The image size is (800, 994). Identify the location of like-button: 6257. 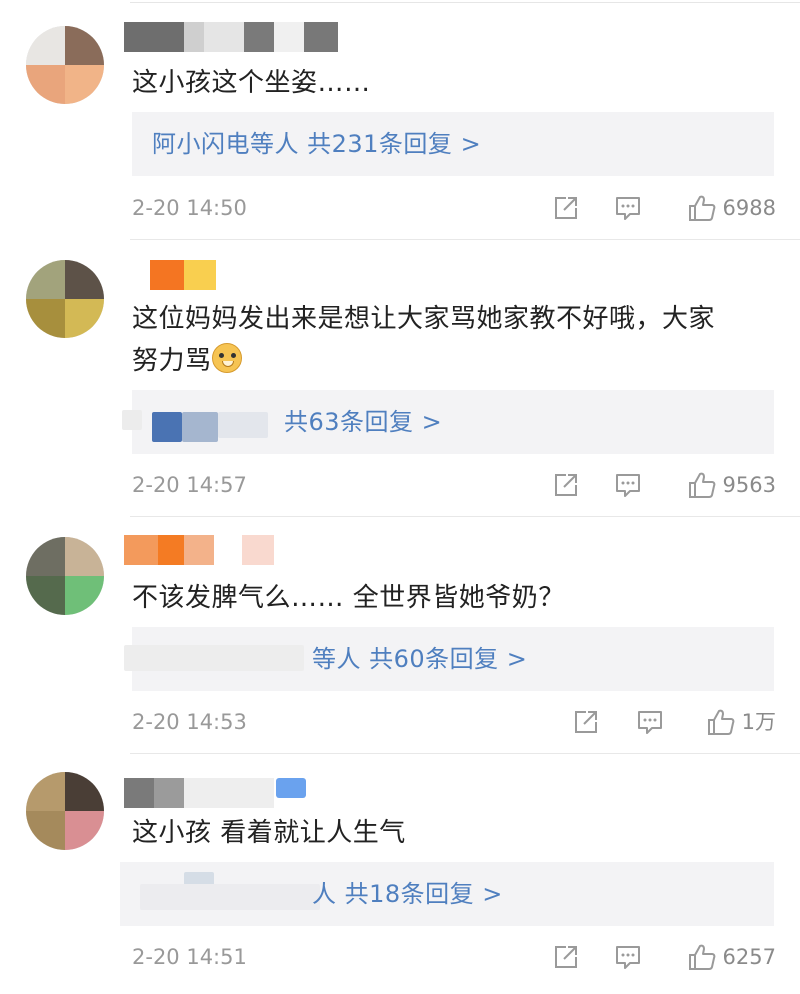
(731, 957).